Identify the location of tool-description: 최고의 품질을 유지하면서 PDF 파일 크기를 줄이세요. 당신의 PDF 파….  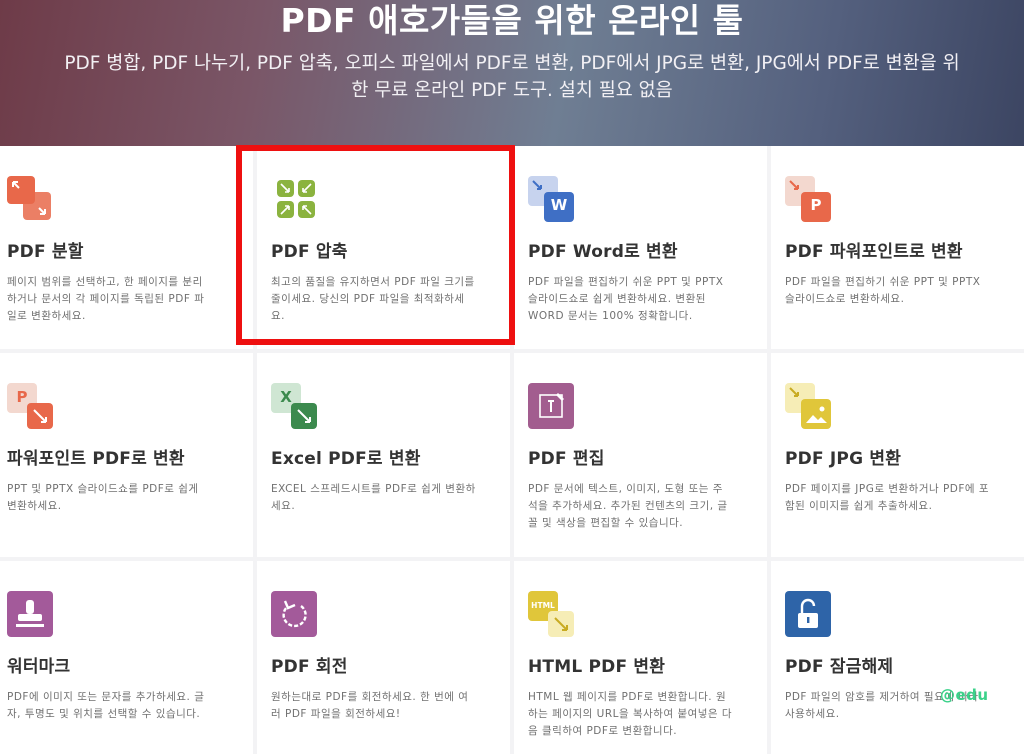
(373, 299).